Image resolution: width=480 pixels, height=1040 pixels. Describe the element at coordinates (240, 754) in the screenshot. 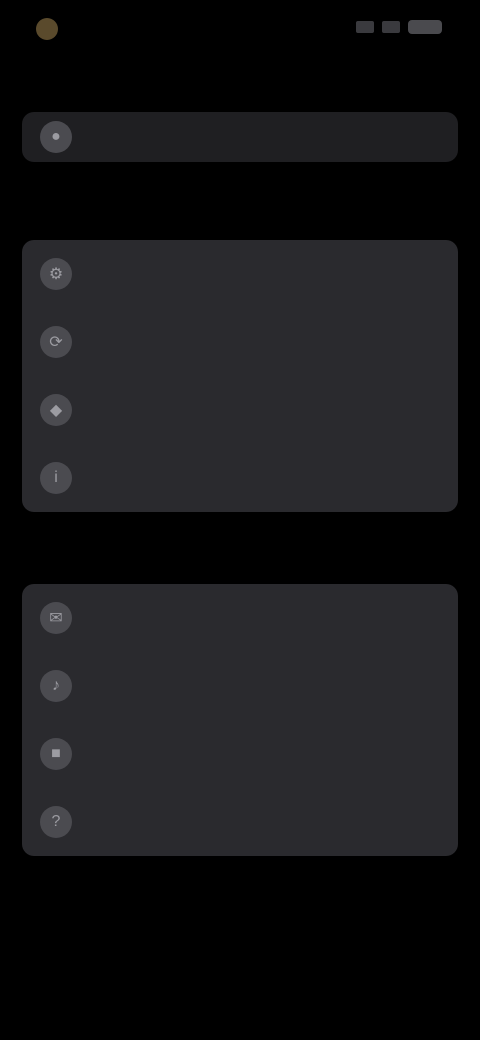

I see `list-item: ■` at that location.